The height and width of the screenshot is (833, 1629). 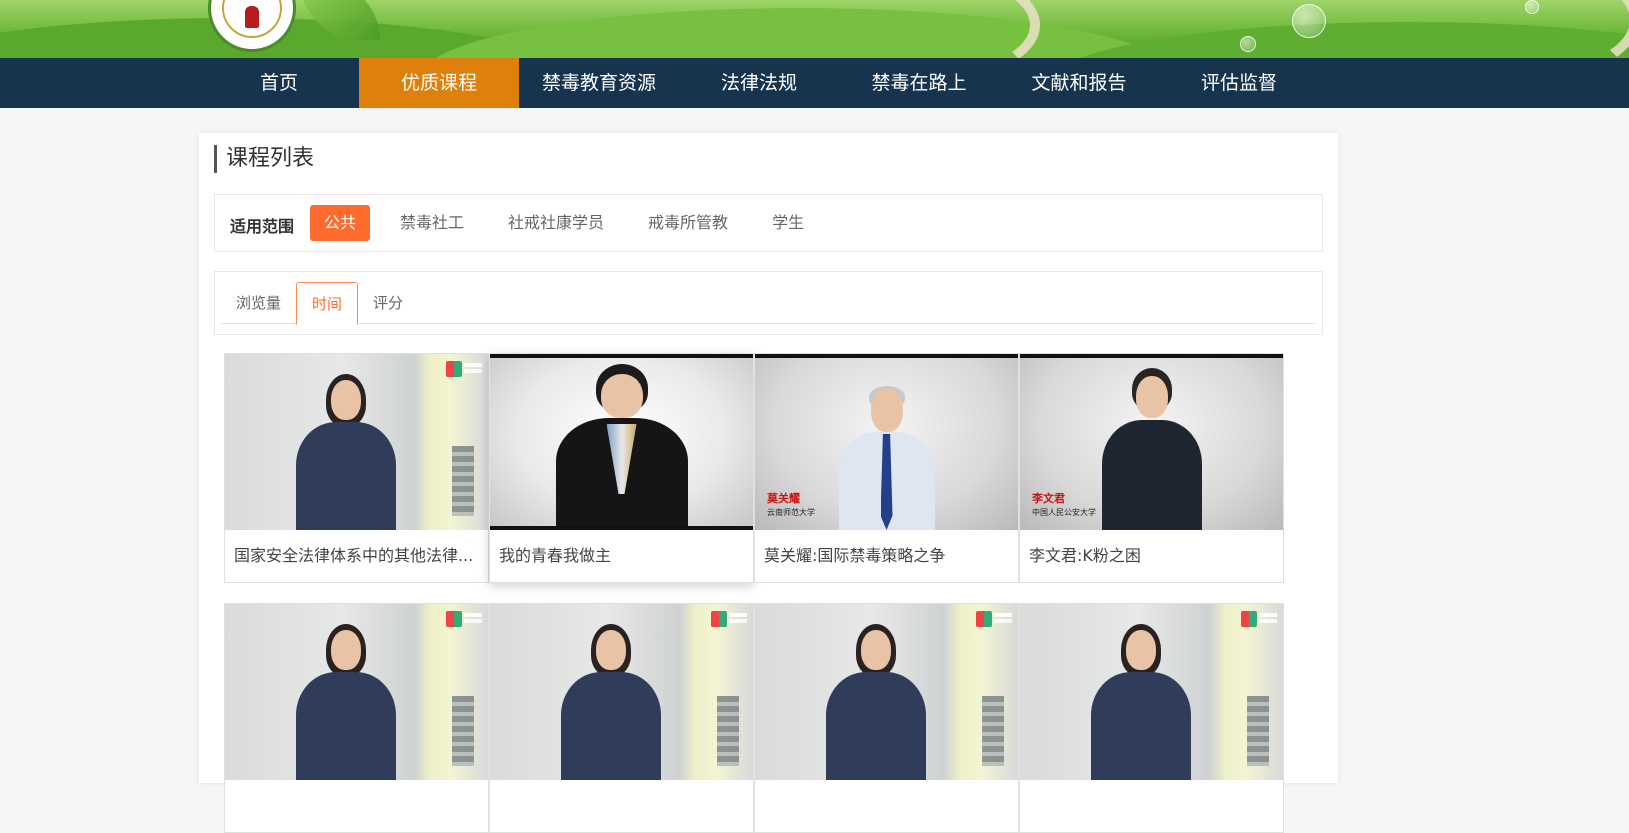 I want to click on course-title: 李文君:K粉之困, so click(x=1085, y=555).